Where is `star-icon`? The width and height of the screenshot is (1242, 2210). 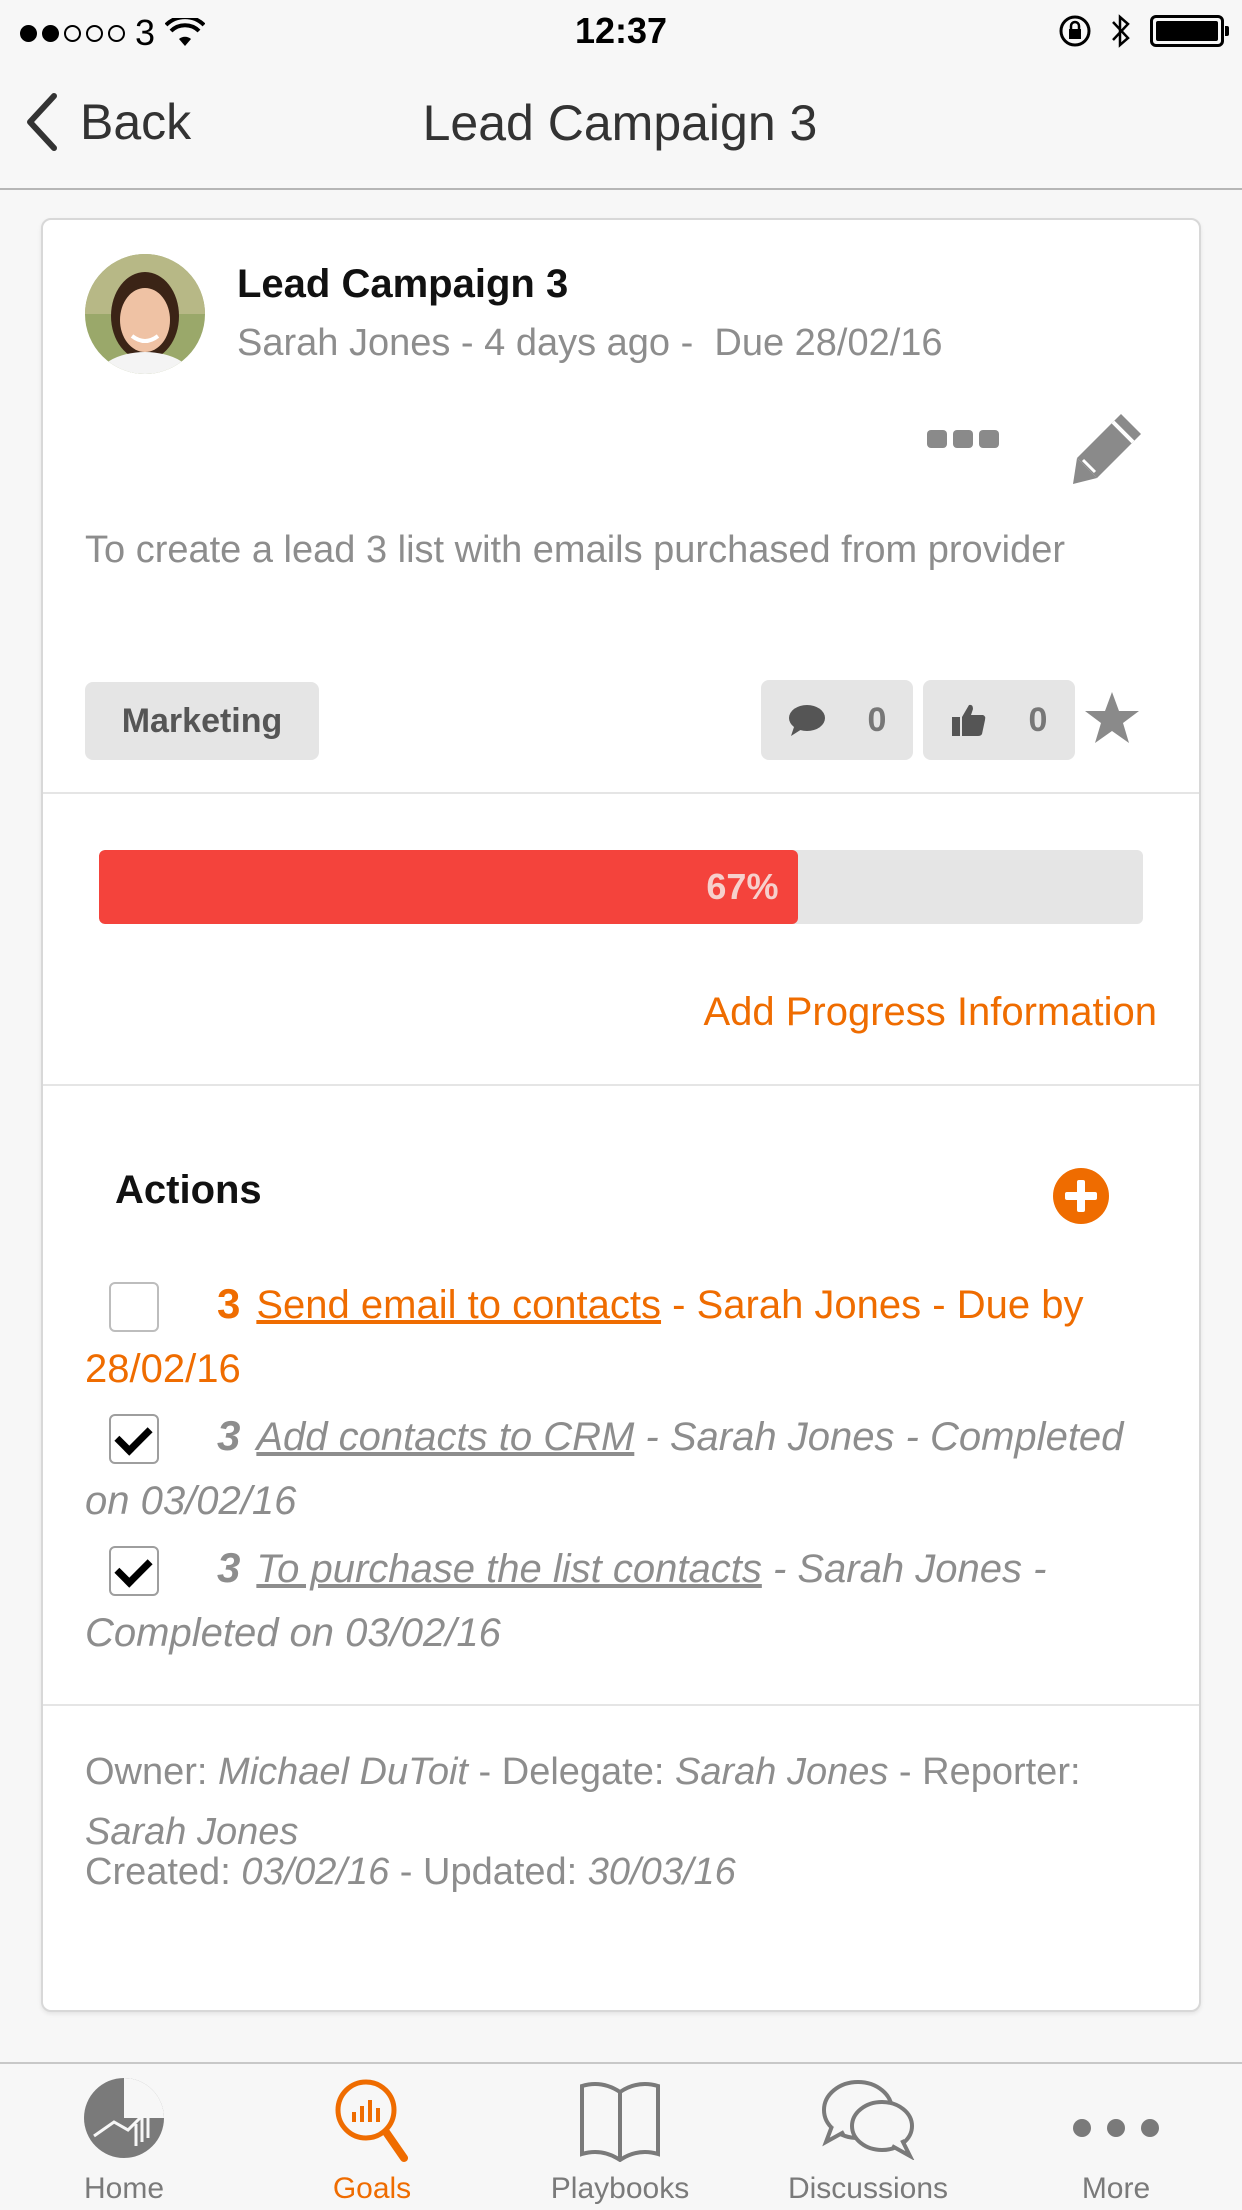
star-icon is located at coordinates (1112, 717).